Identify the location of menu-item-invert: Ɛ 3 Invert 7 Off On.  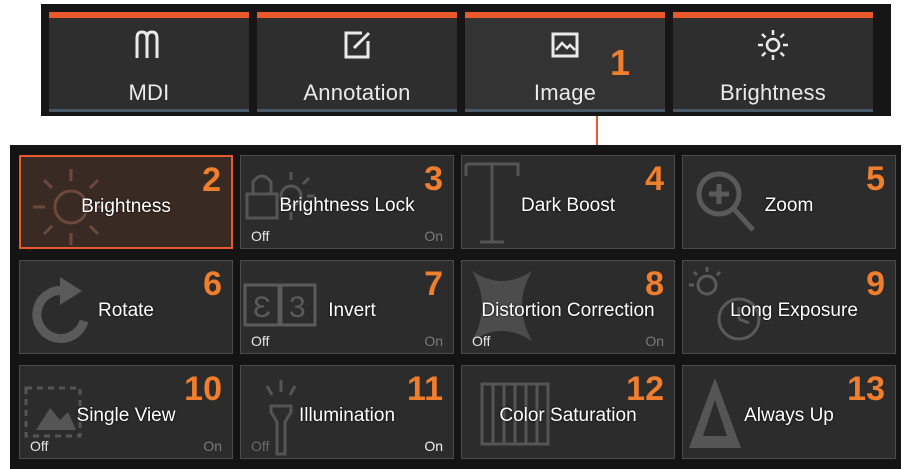
(347, 307).